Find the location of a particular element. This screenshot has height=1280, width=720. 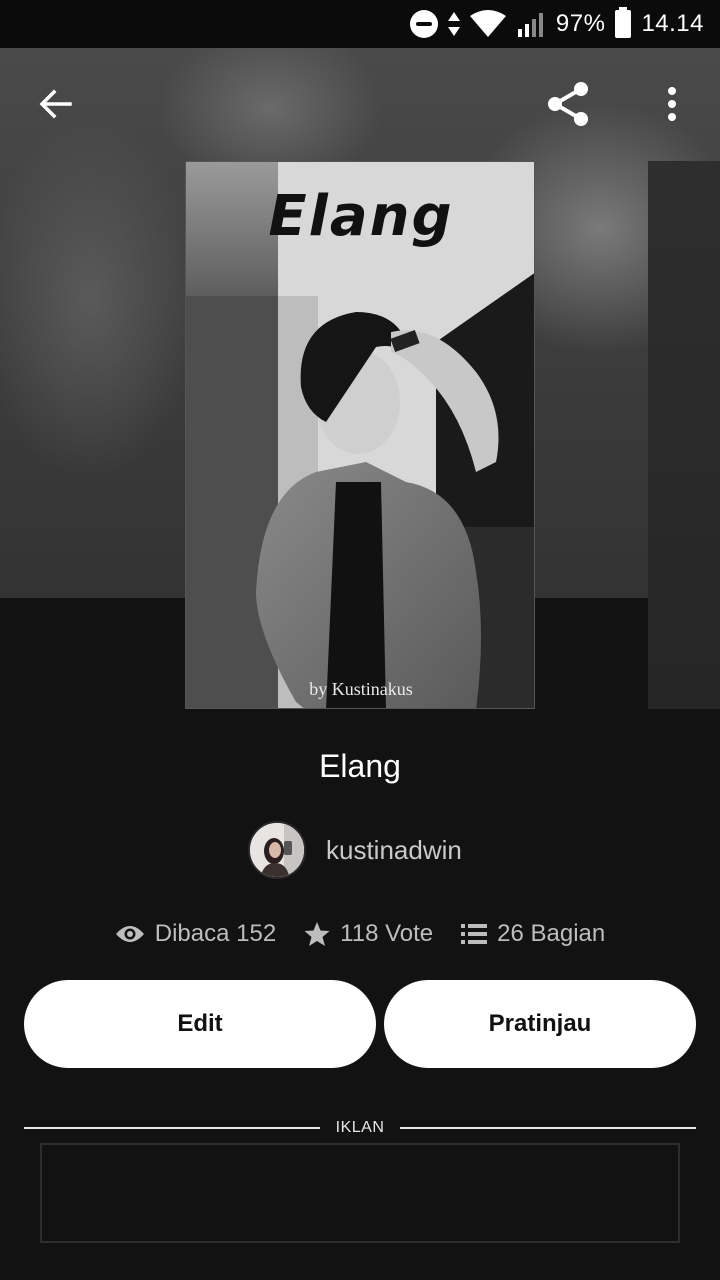

signal-icon is located at coordinates (531, 24).